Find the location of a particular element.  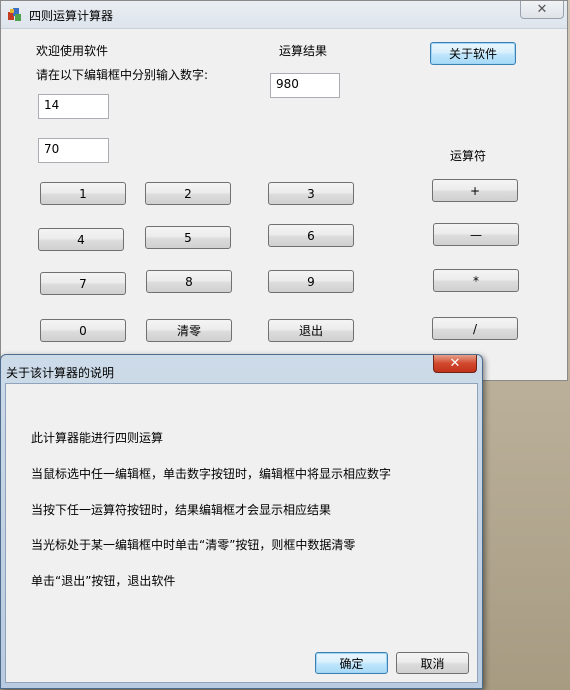

result-label: 运算结果 is located at coordinates (303, 51).